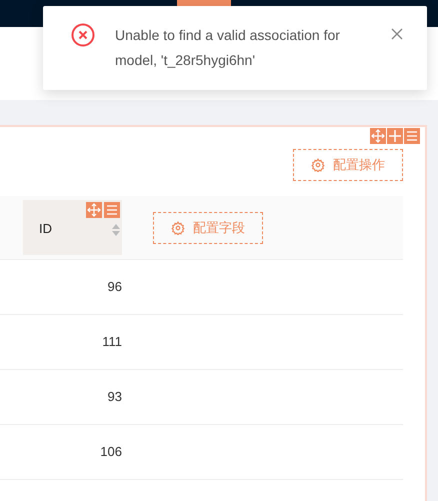  I want to click on table-cell-text: 106, so click(111, 452).